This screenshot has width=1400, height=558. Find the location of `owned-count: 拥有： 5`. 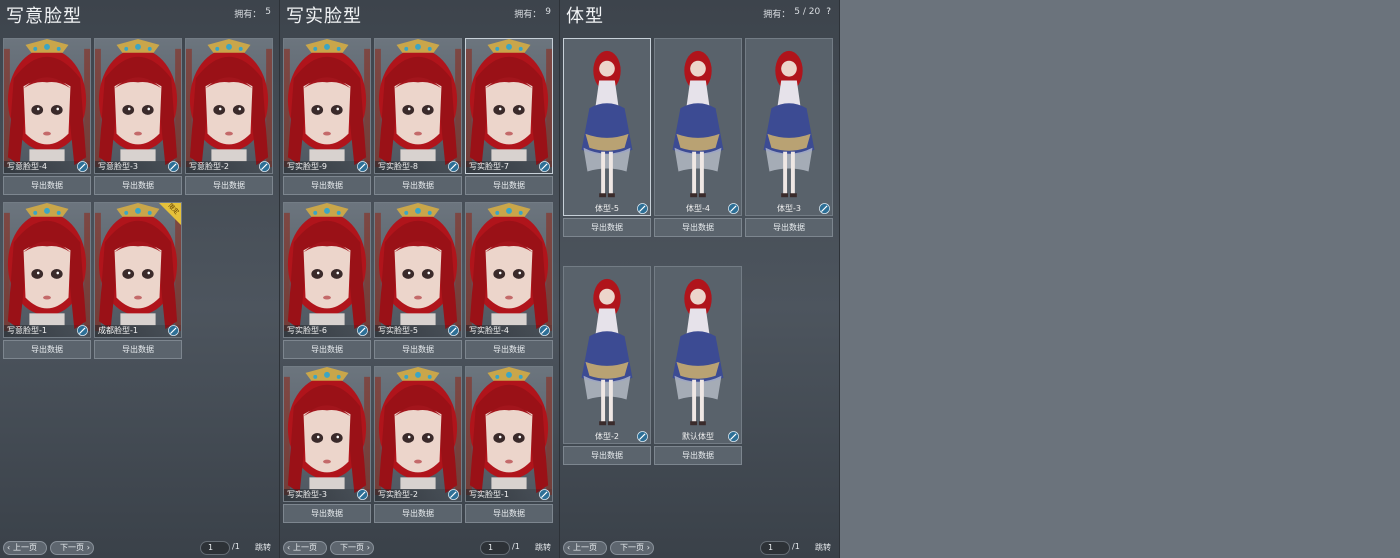

owned-count: 拥有： 5 is located at coordinates (252, 13).